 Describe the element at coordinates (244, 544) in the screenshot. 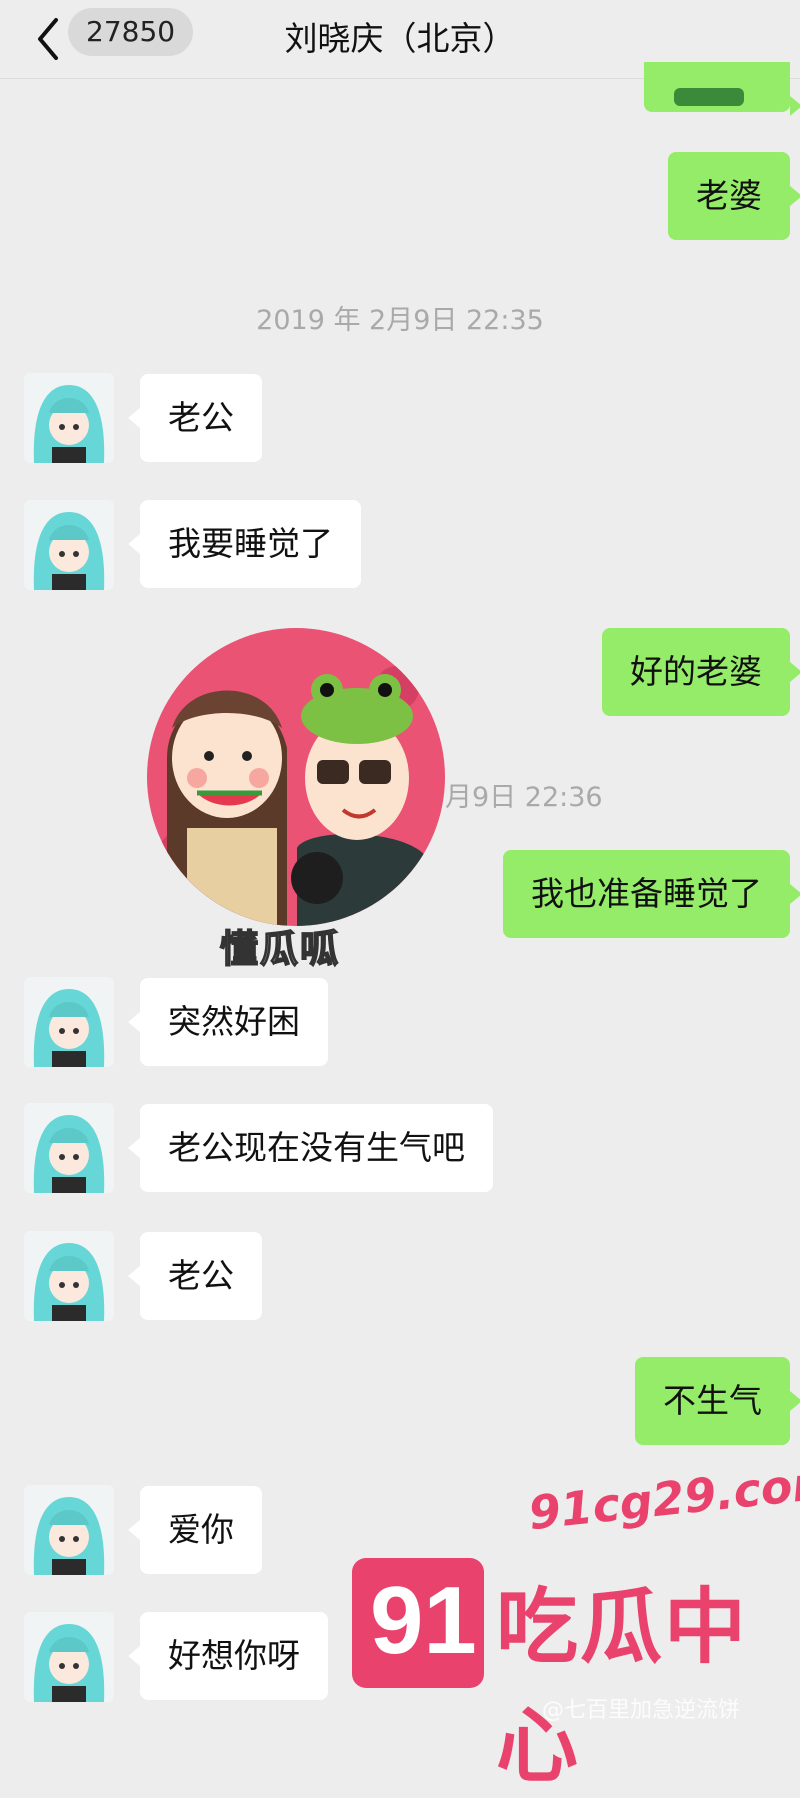

I see `message-bubble-in: 我要睡觉了` at that location.